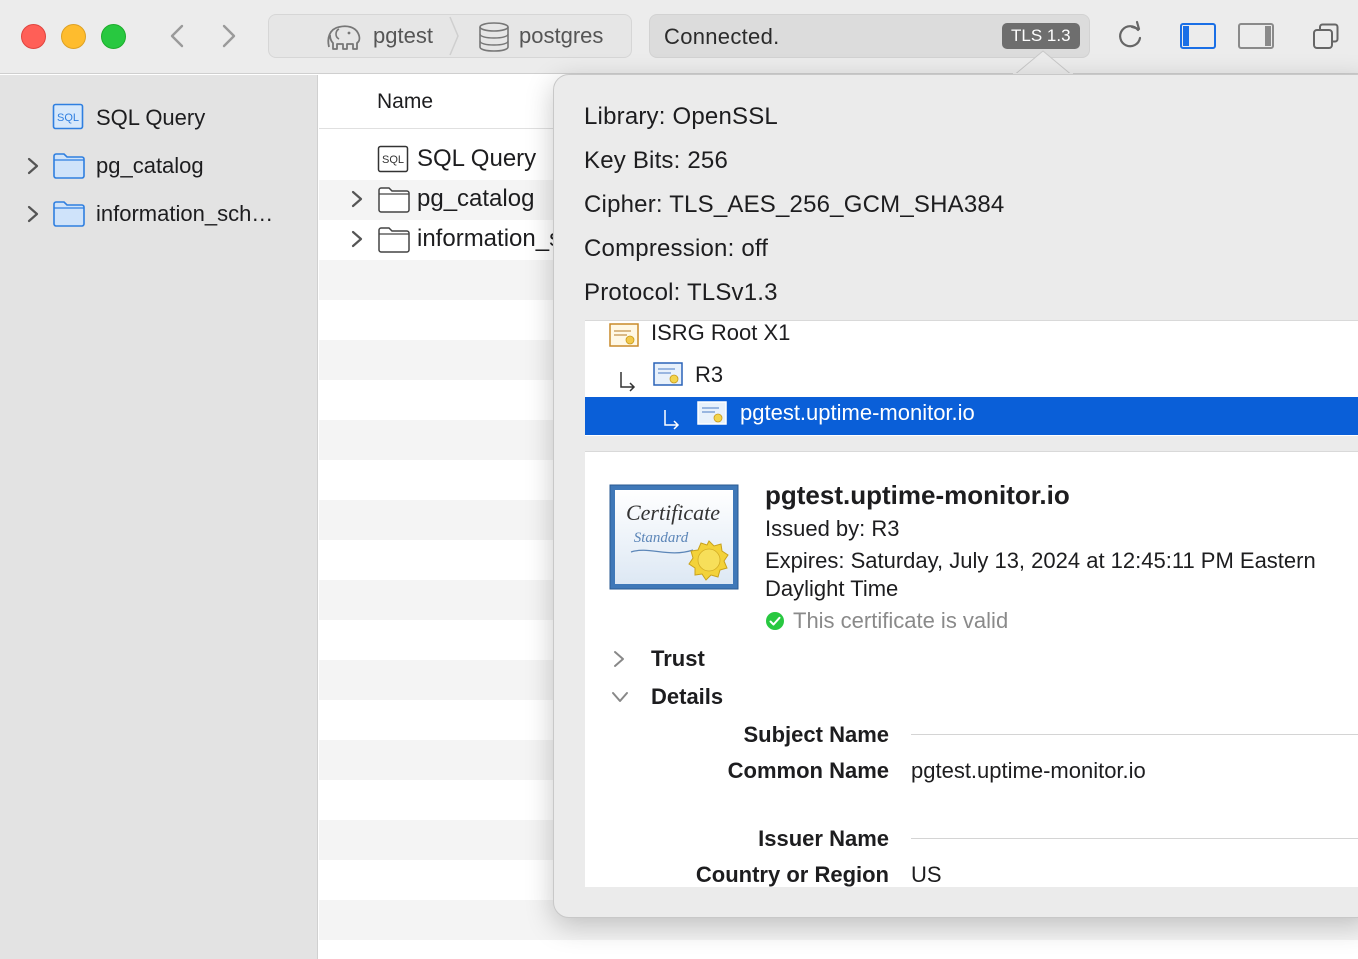 This screenshot has width=1358, height=959. I want to click on valid-text: This certificate is valid, so click(901, 620).